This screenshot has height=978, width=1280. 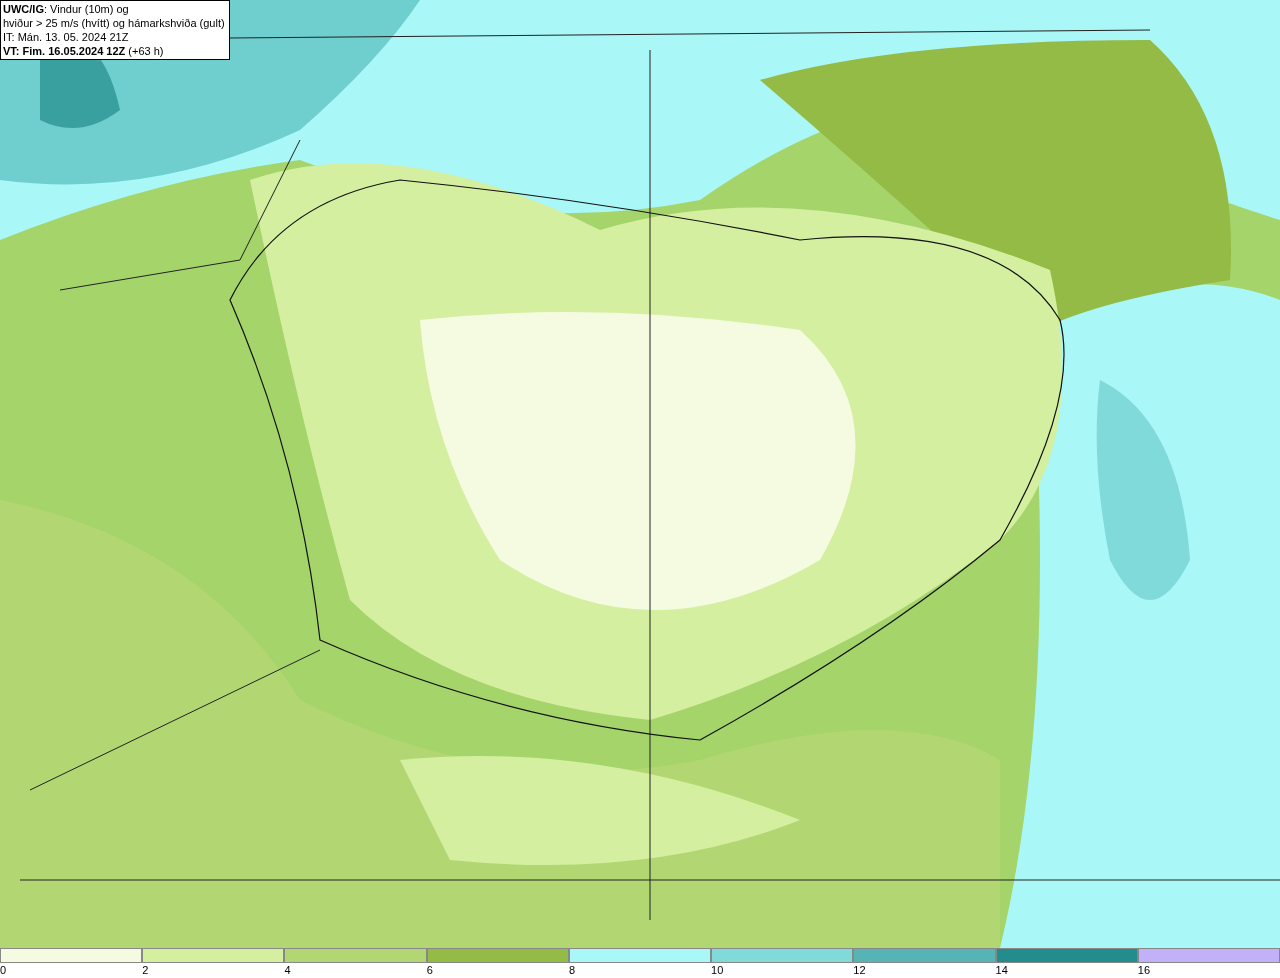 What do you see at coordinates (114, 23) in the screenshot?
I see `info-text: hviður > 25 m/s (hvítt) og hámarkshviða (gult)` at bounding box center [114, 23].